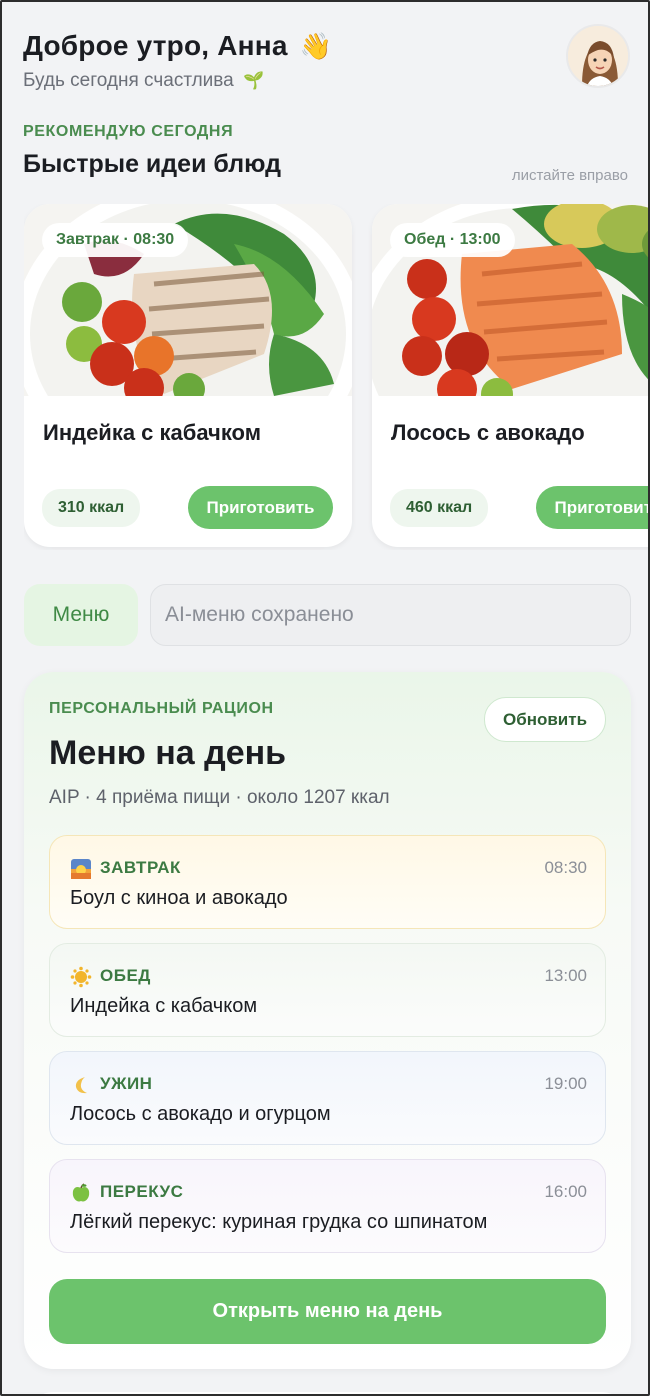  I want to click on scroll-hint: листайте вправо, so click(569, 175).